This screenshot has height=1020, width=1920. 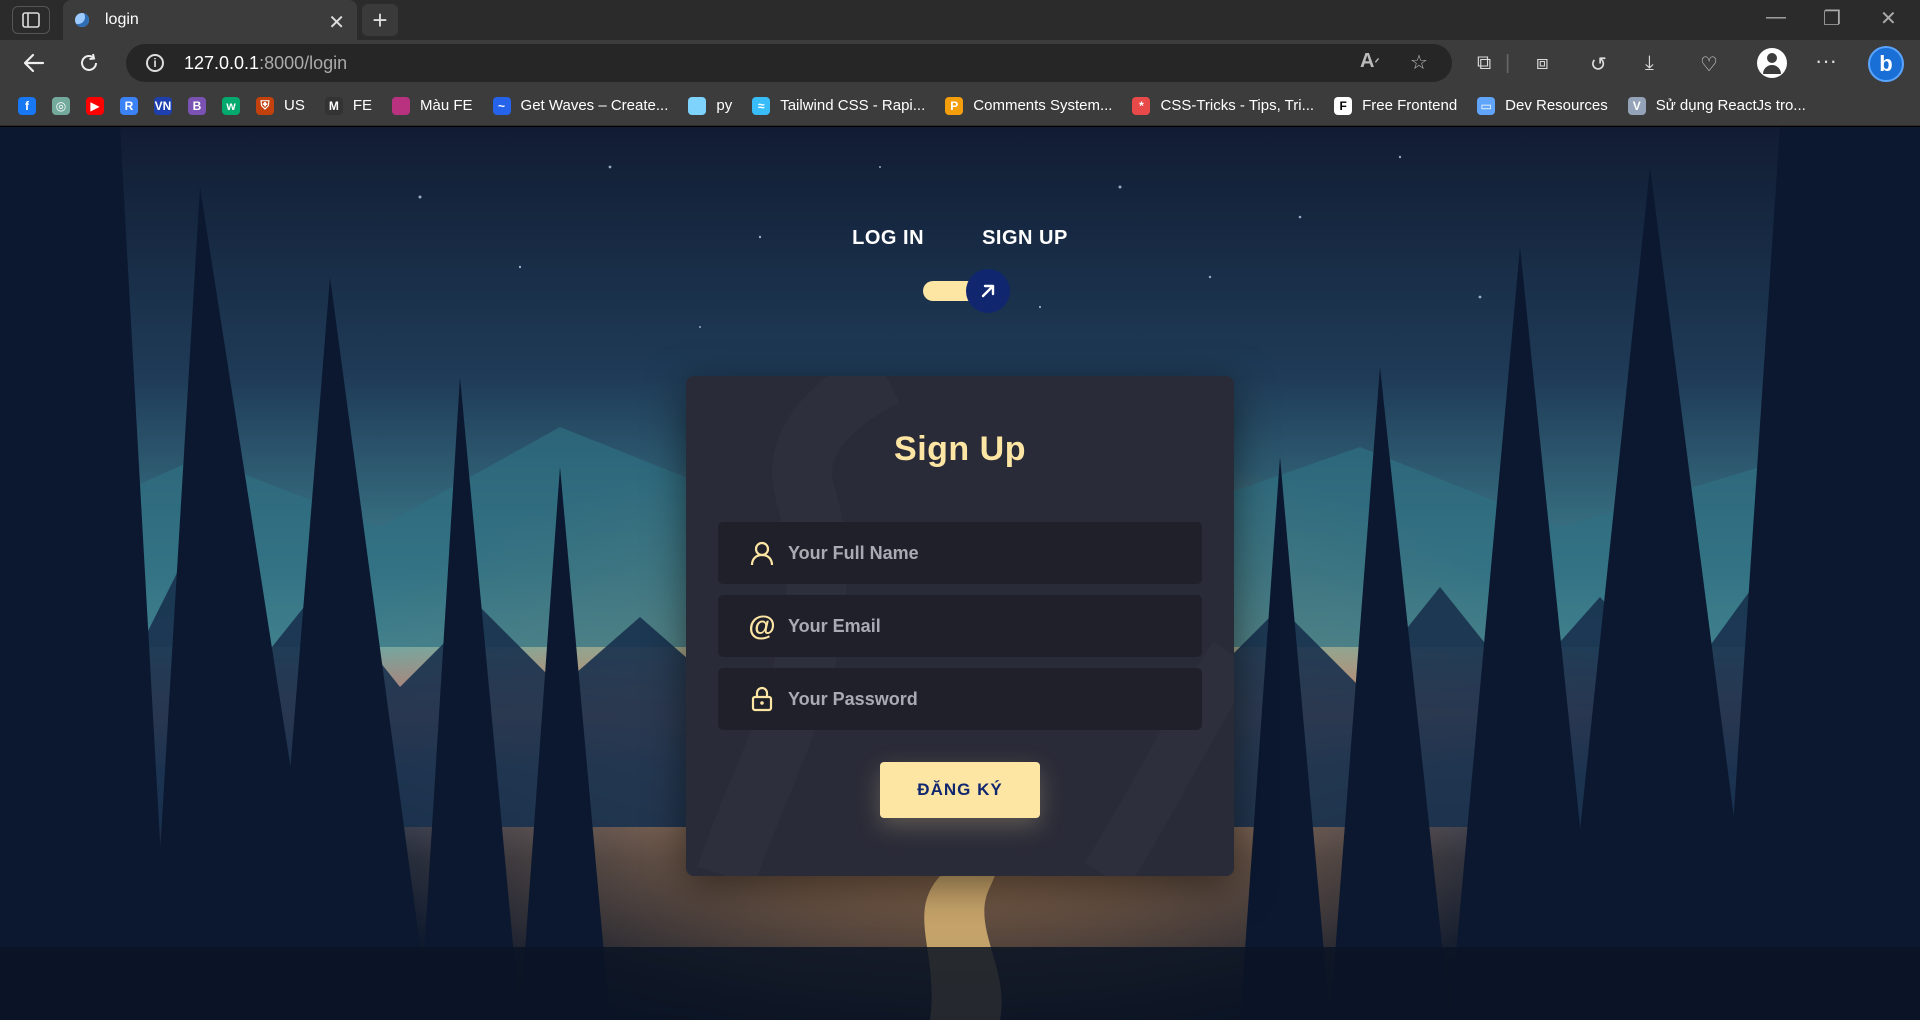 I want to click on password-input, so click(x=978, y=699).